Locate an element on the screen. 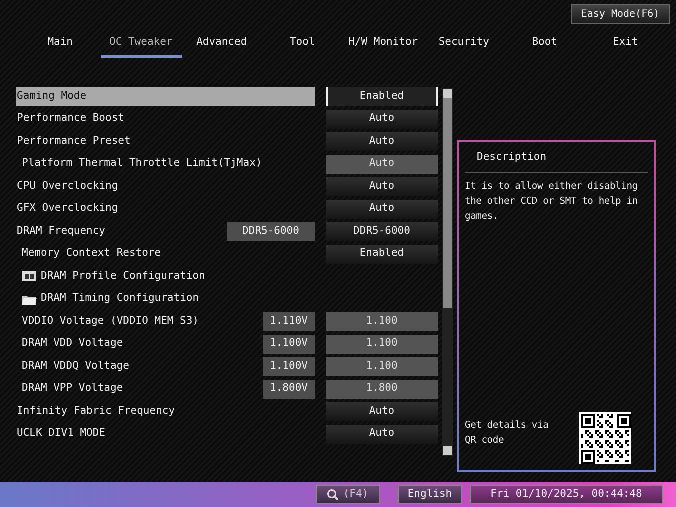 Image resolution: width=676 pixels, height=507 pixels. date-time: Fri 01/10/2025, 00:44:48 is located at coordinates (566, 494).